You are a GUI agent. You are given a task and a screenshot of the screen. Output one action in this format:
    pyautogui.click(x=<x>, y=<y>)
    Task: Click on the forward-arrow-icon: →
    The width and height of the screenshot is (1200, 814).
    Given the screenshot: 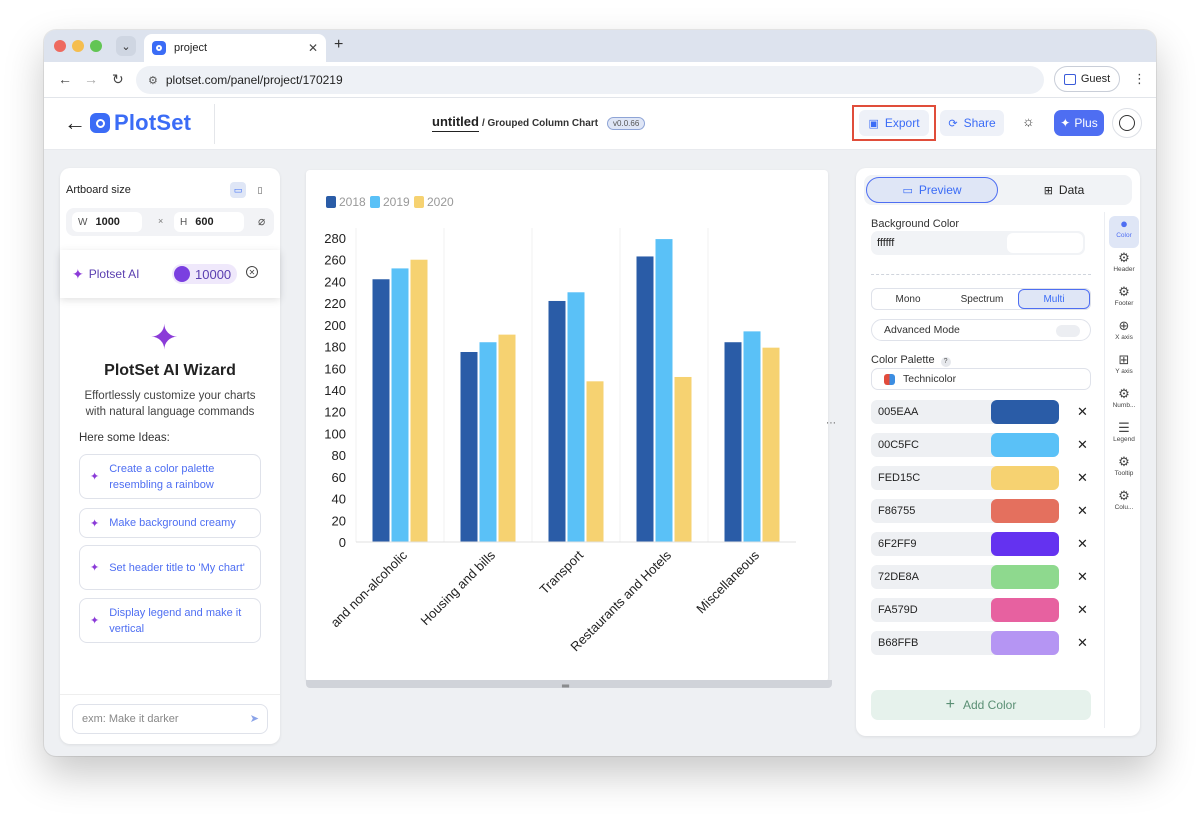 What is the action you would take?
    pyautogui.click(x=91, y=79)
    